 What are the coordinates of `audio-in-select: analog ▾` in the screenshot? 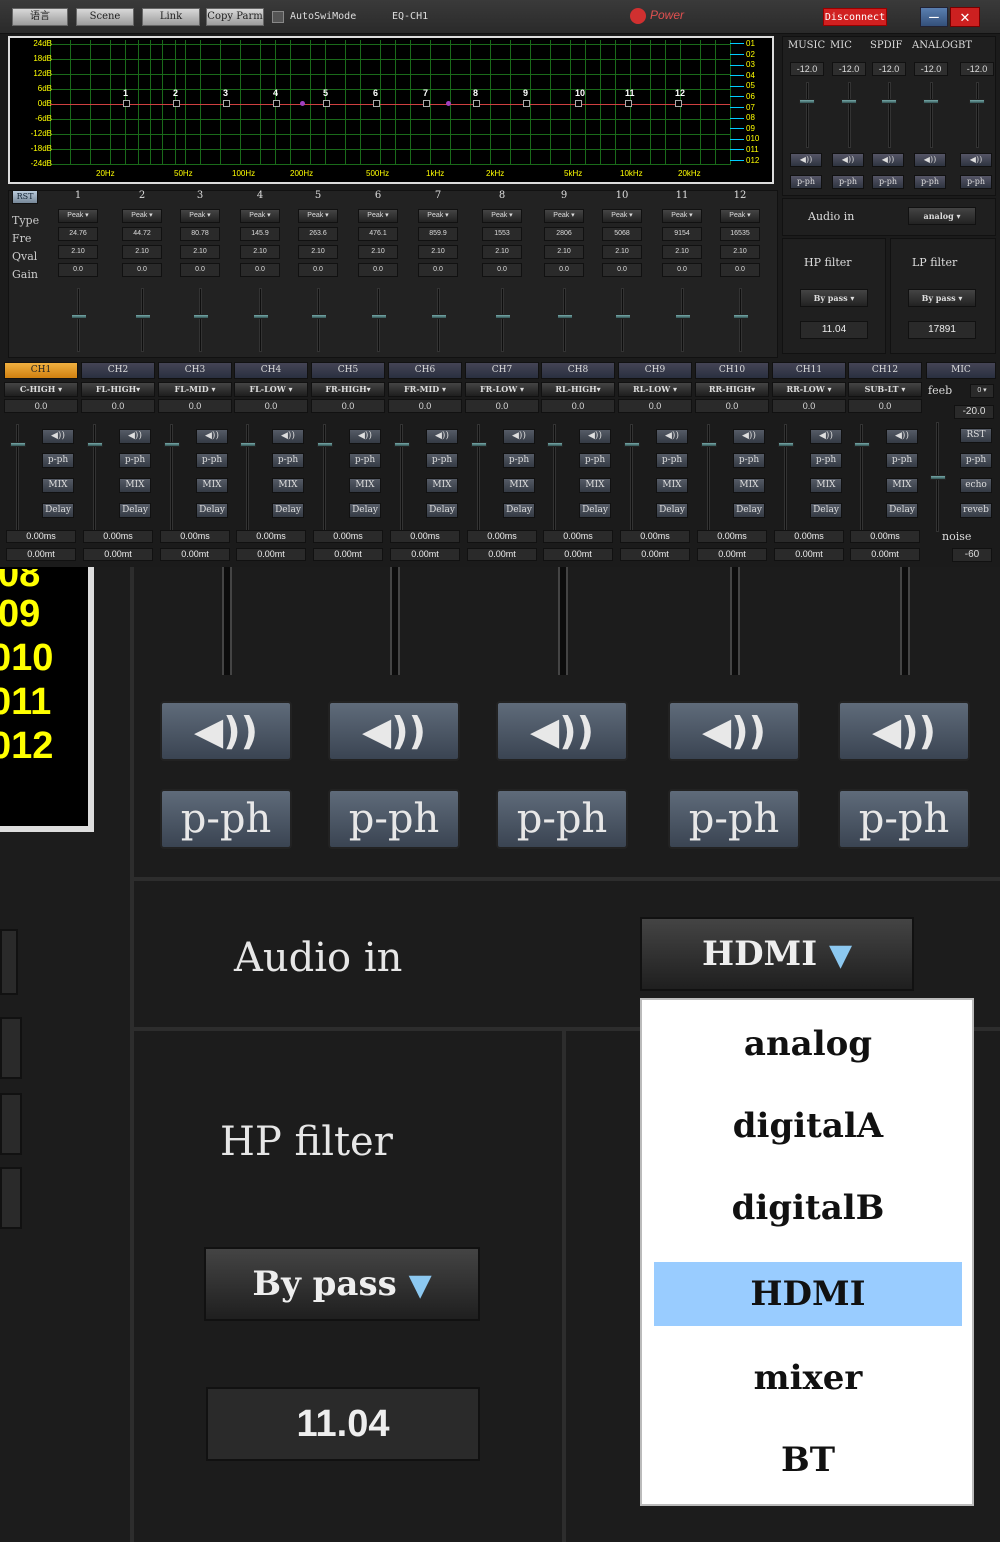 It's located at (942, 216).